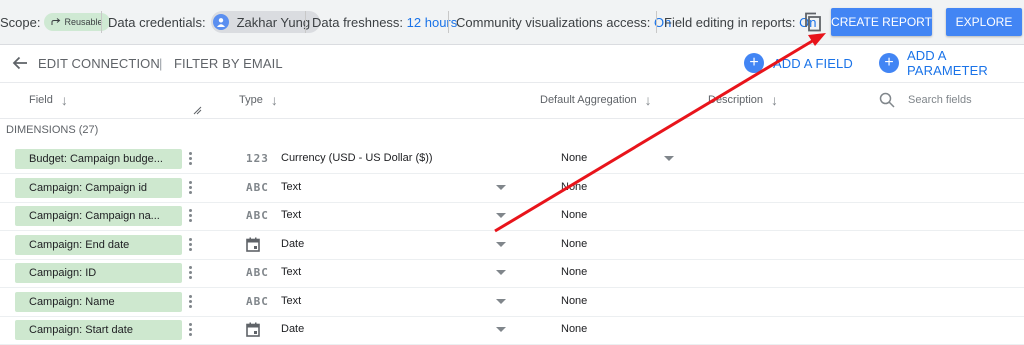 This screenshot has width=1024, height=345. Describe the element at coordinates (881, 22) in the screenshot. I see `create-report-button: CREATE REPORT` at that location.